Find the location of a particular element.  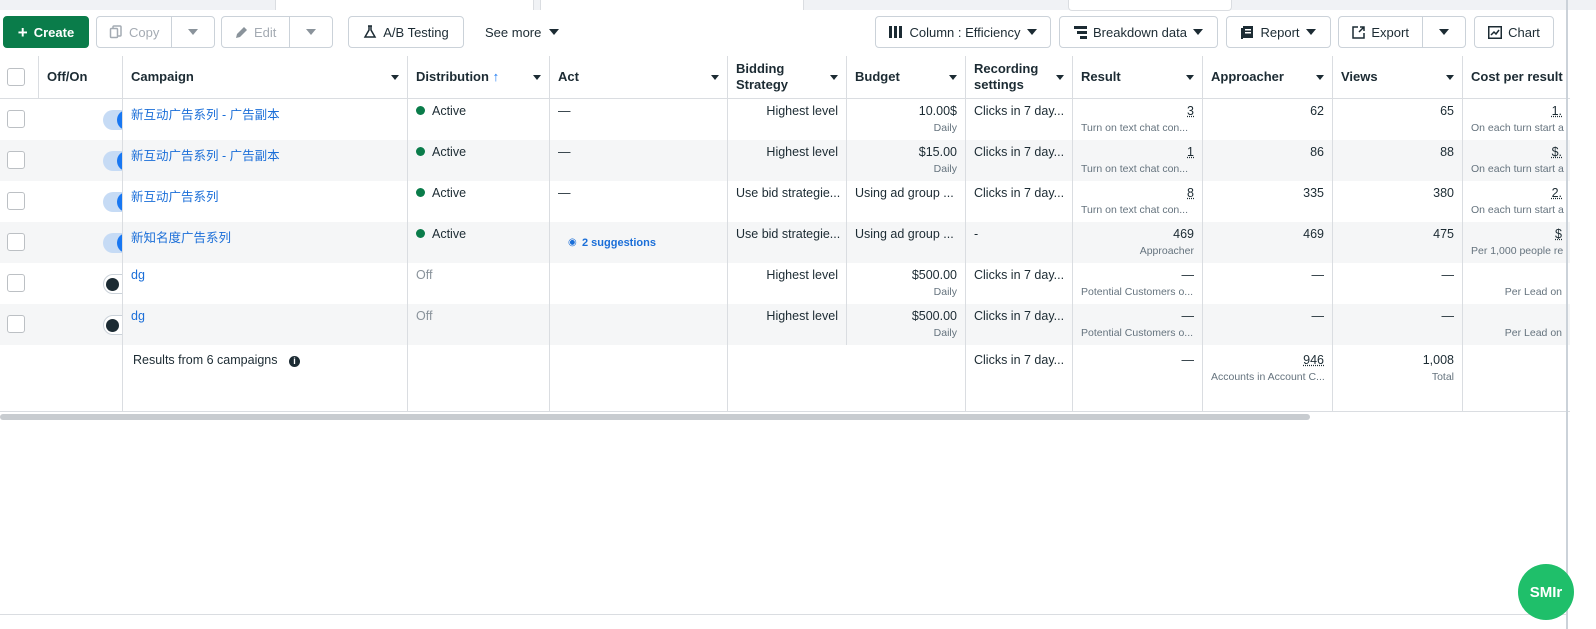

distribution-status: Off is located at coordinates (424, 316).